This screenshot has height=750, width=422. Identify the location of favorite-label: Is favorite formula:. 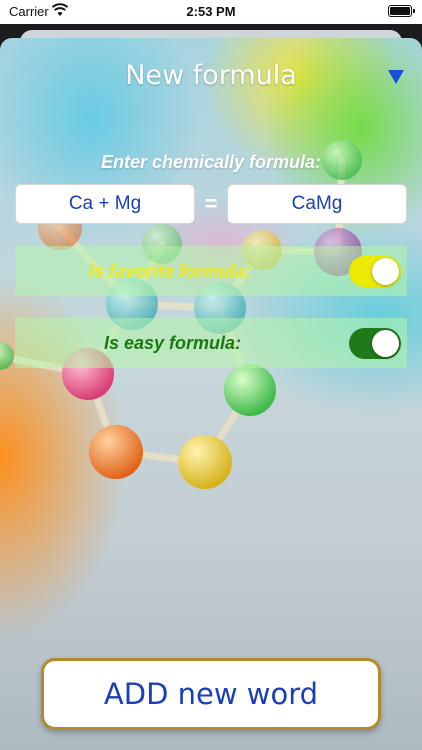
(170, 271).